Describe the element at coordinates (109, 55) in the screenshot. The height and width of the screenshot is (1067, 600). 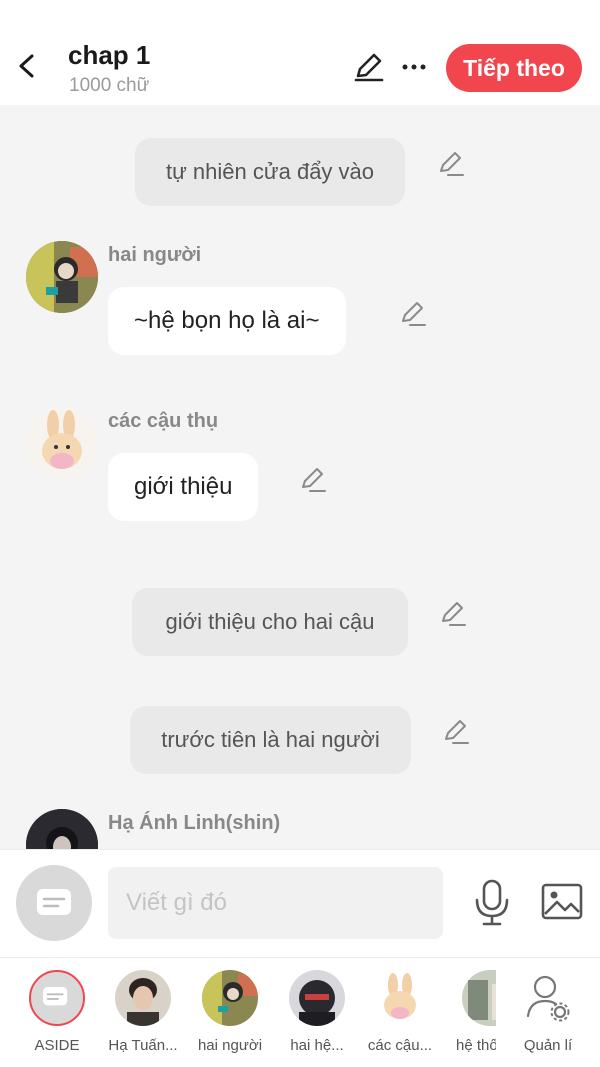
I see `chapter-title: chap 1` at that location.